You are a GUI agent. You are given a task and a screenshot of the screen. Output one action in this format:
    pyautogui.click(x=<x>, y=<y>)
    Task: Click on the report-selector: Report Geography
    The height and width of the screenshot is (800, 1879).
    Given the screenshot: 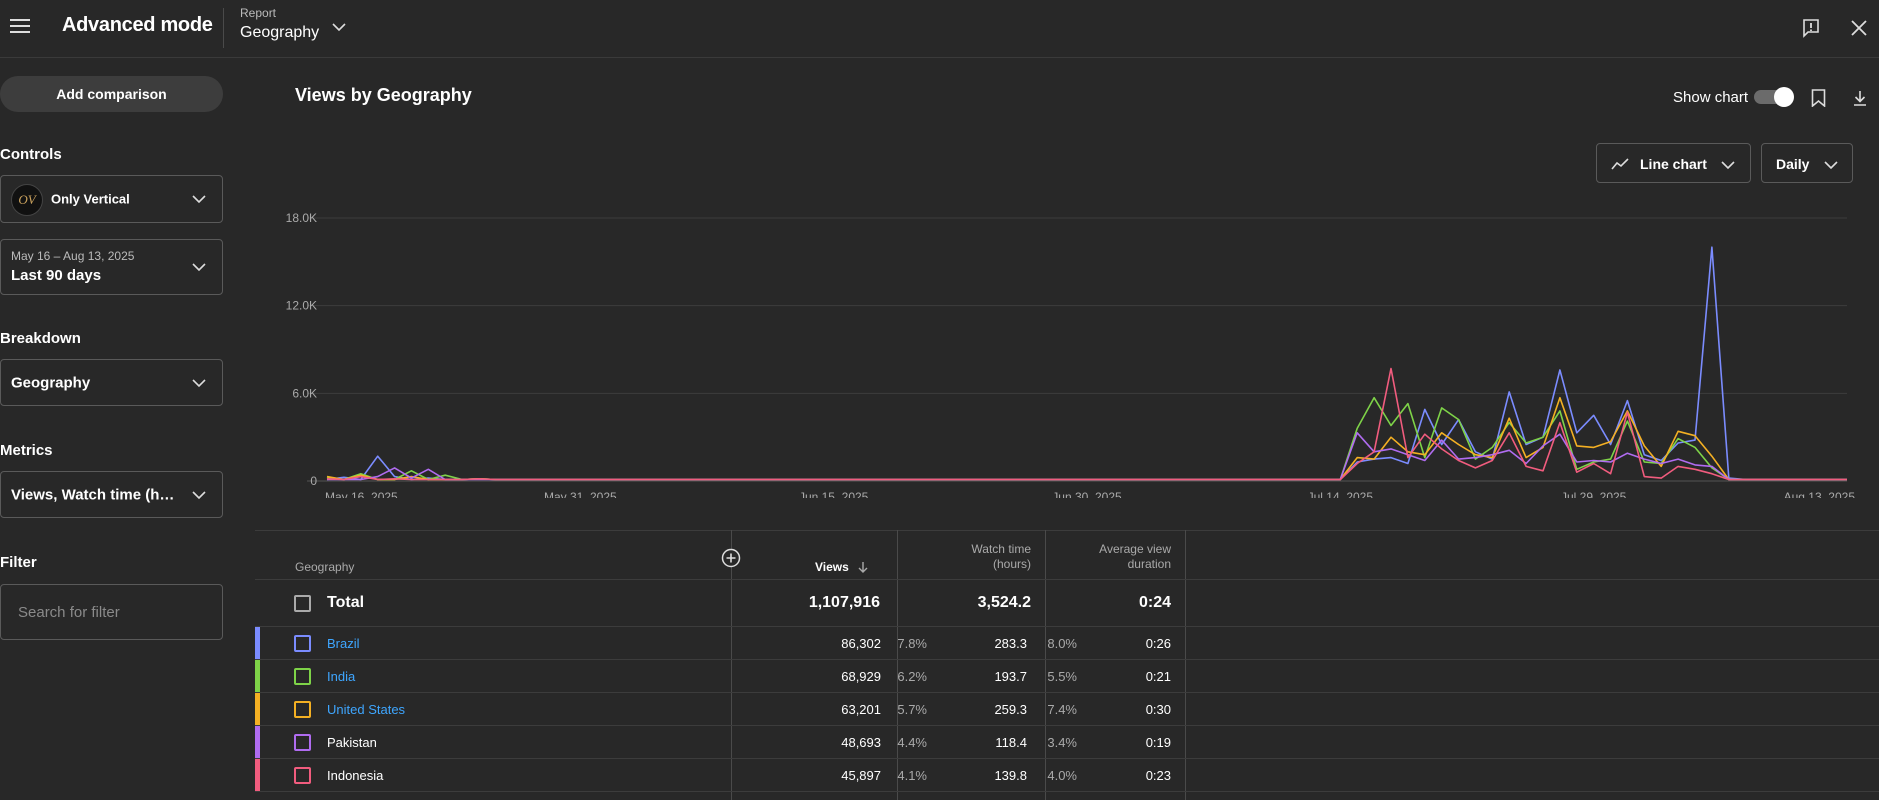 What is the action you would take?
    pyautogui.click(x=297, y=26)
    